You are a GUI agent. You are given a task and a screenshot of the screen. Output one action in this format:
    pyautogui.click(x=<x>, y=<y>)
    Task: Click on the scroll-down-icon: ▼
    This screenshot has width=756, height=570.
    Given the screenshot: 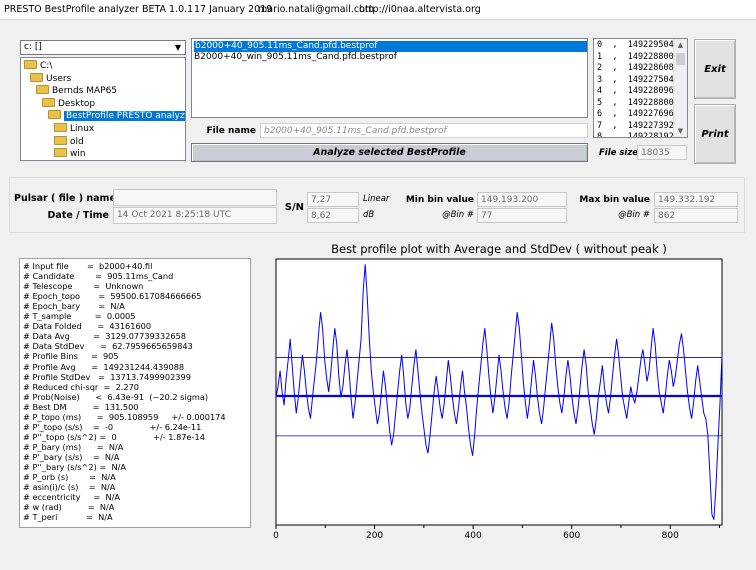 What is the action you would take?
    pyautogui.click(x=680, y=131)
    